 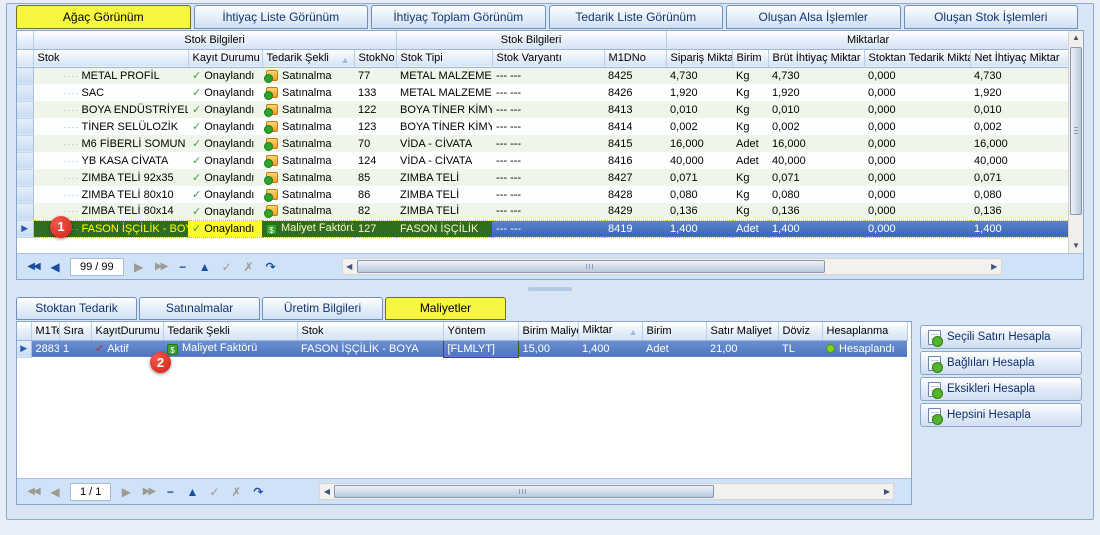 I want to click on tab-satinalmalar: Satınalmalar, so click(x=199, y=308).